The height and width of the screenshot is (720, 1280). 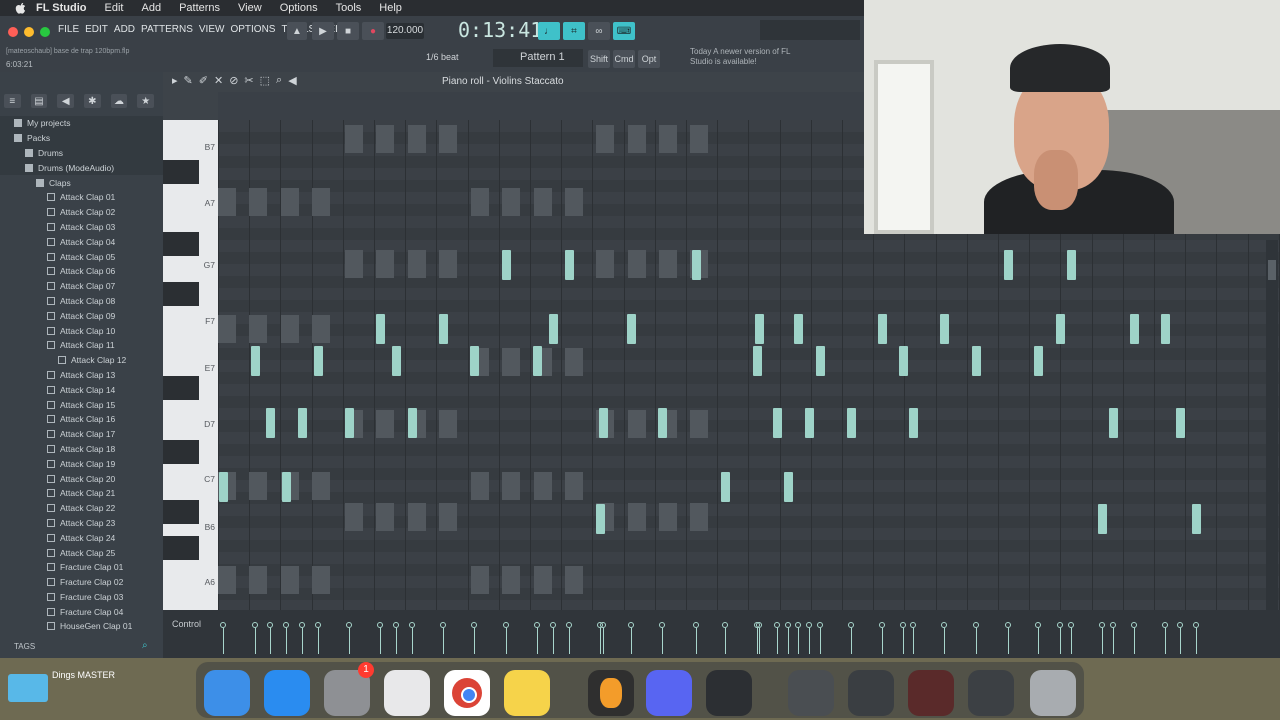 I want to click on menu-edit: Edit, so click(x=114, y=8).